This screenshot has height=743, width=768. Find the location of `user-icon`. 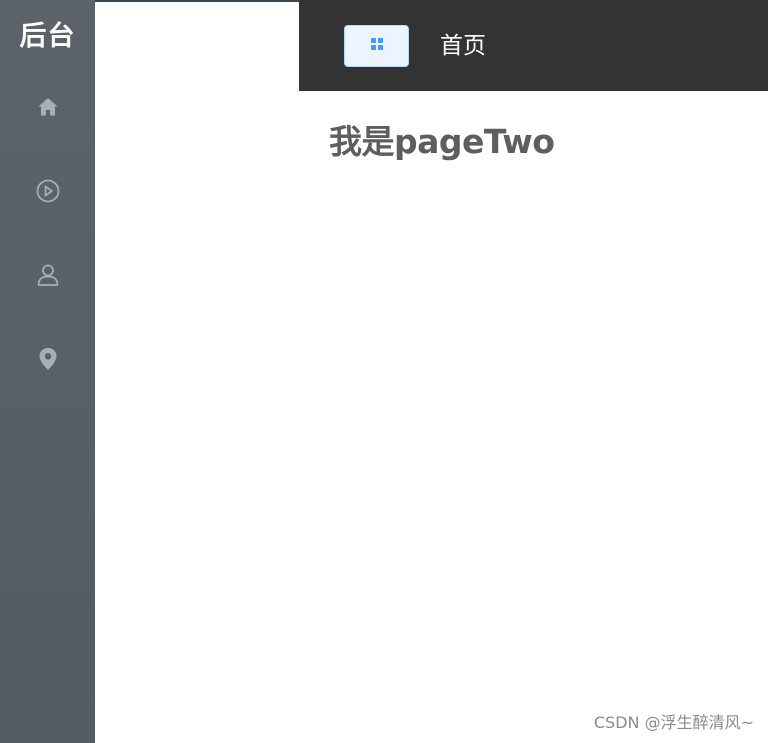

user-icon is located at coordinates (48, 275).